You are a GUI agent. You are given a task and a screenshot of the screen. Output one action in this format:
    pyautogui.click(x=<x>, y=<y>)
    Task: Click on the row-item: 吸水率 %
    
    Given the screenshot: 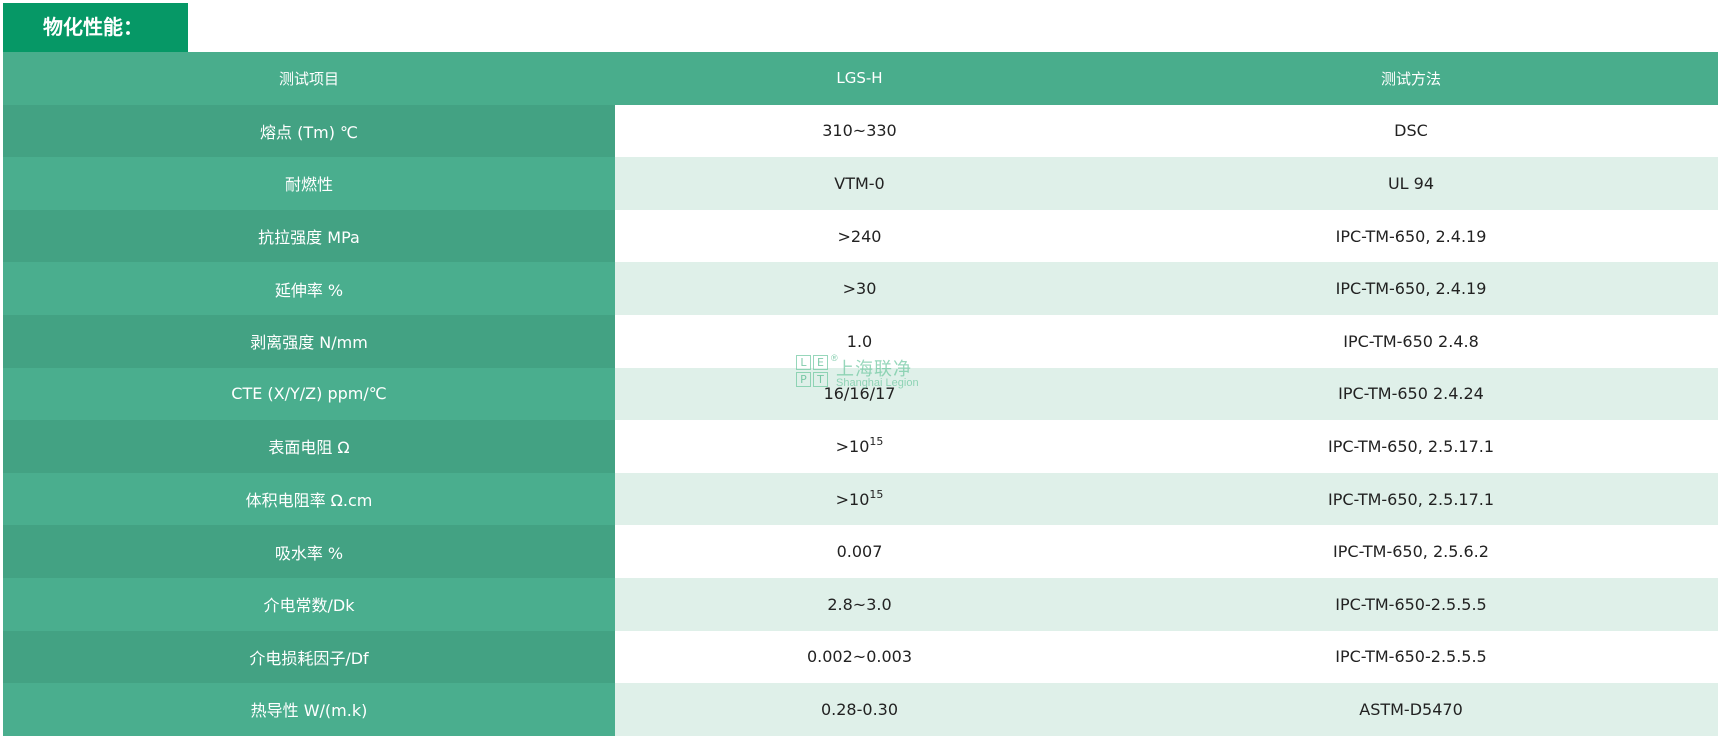 What is the action you would take?
    pyautogui.click(x=309, y=551)
    